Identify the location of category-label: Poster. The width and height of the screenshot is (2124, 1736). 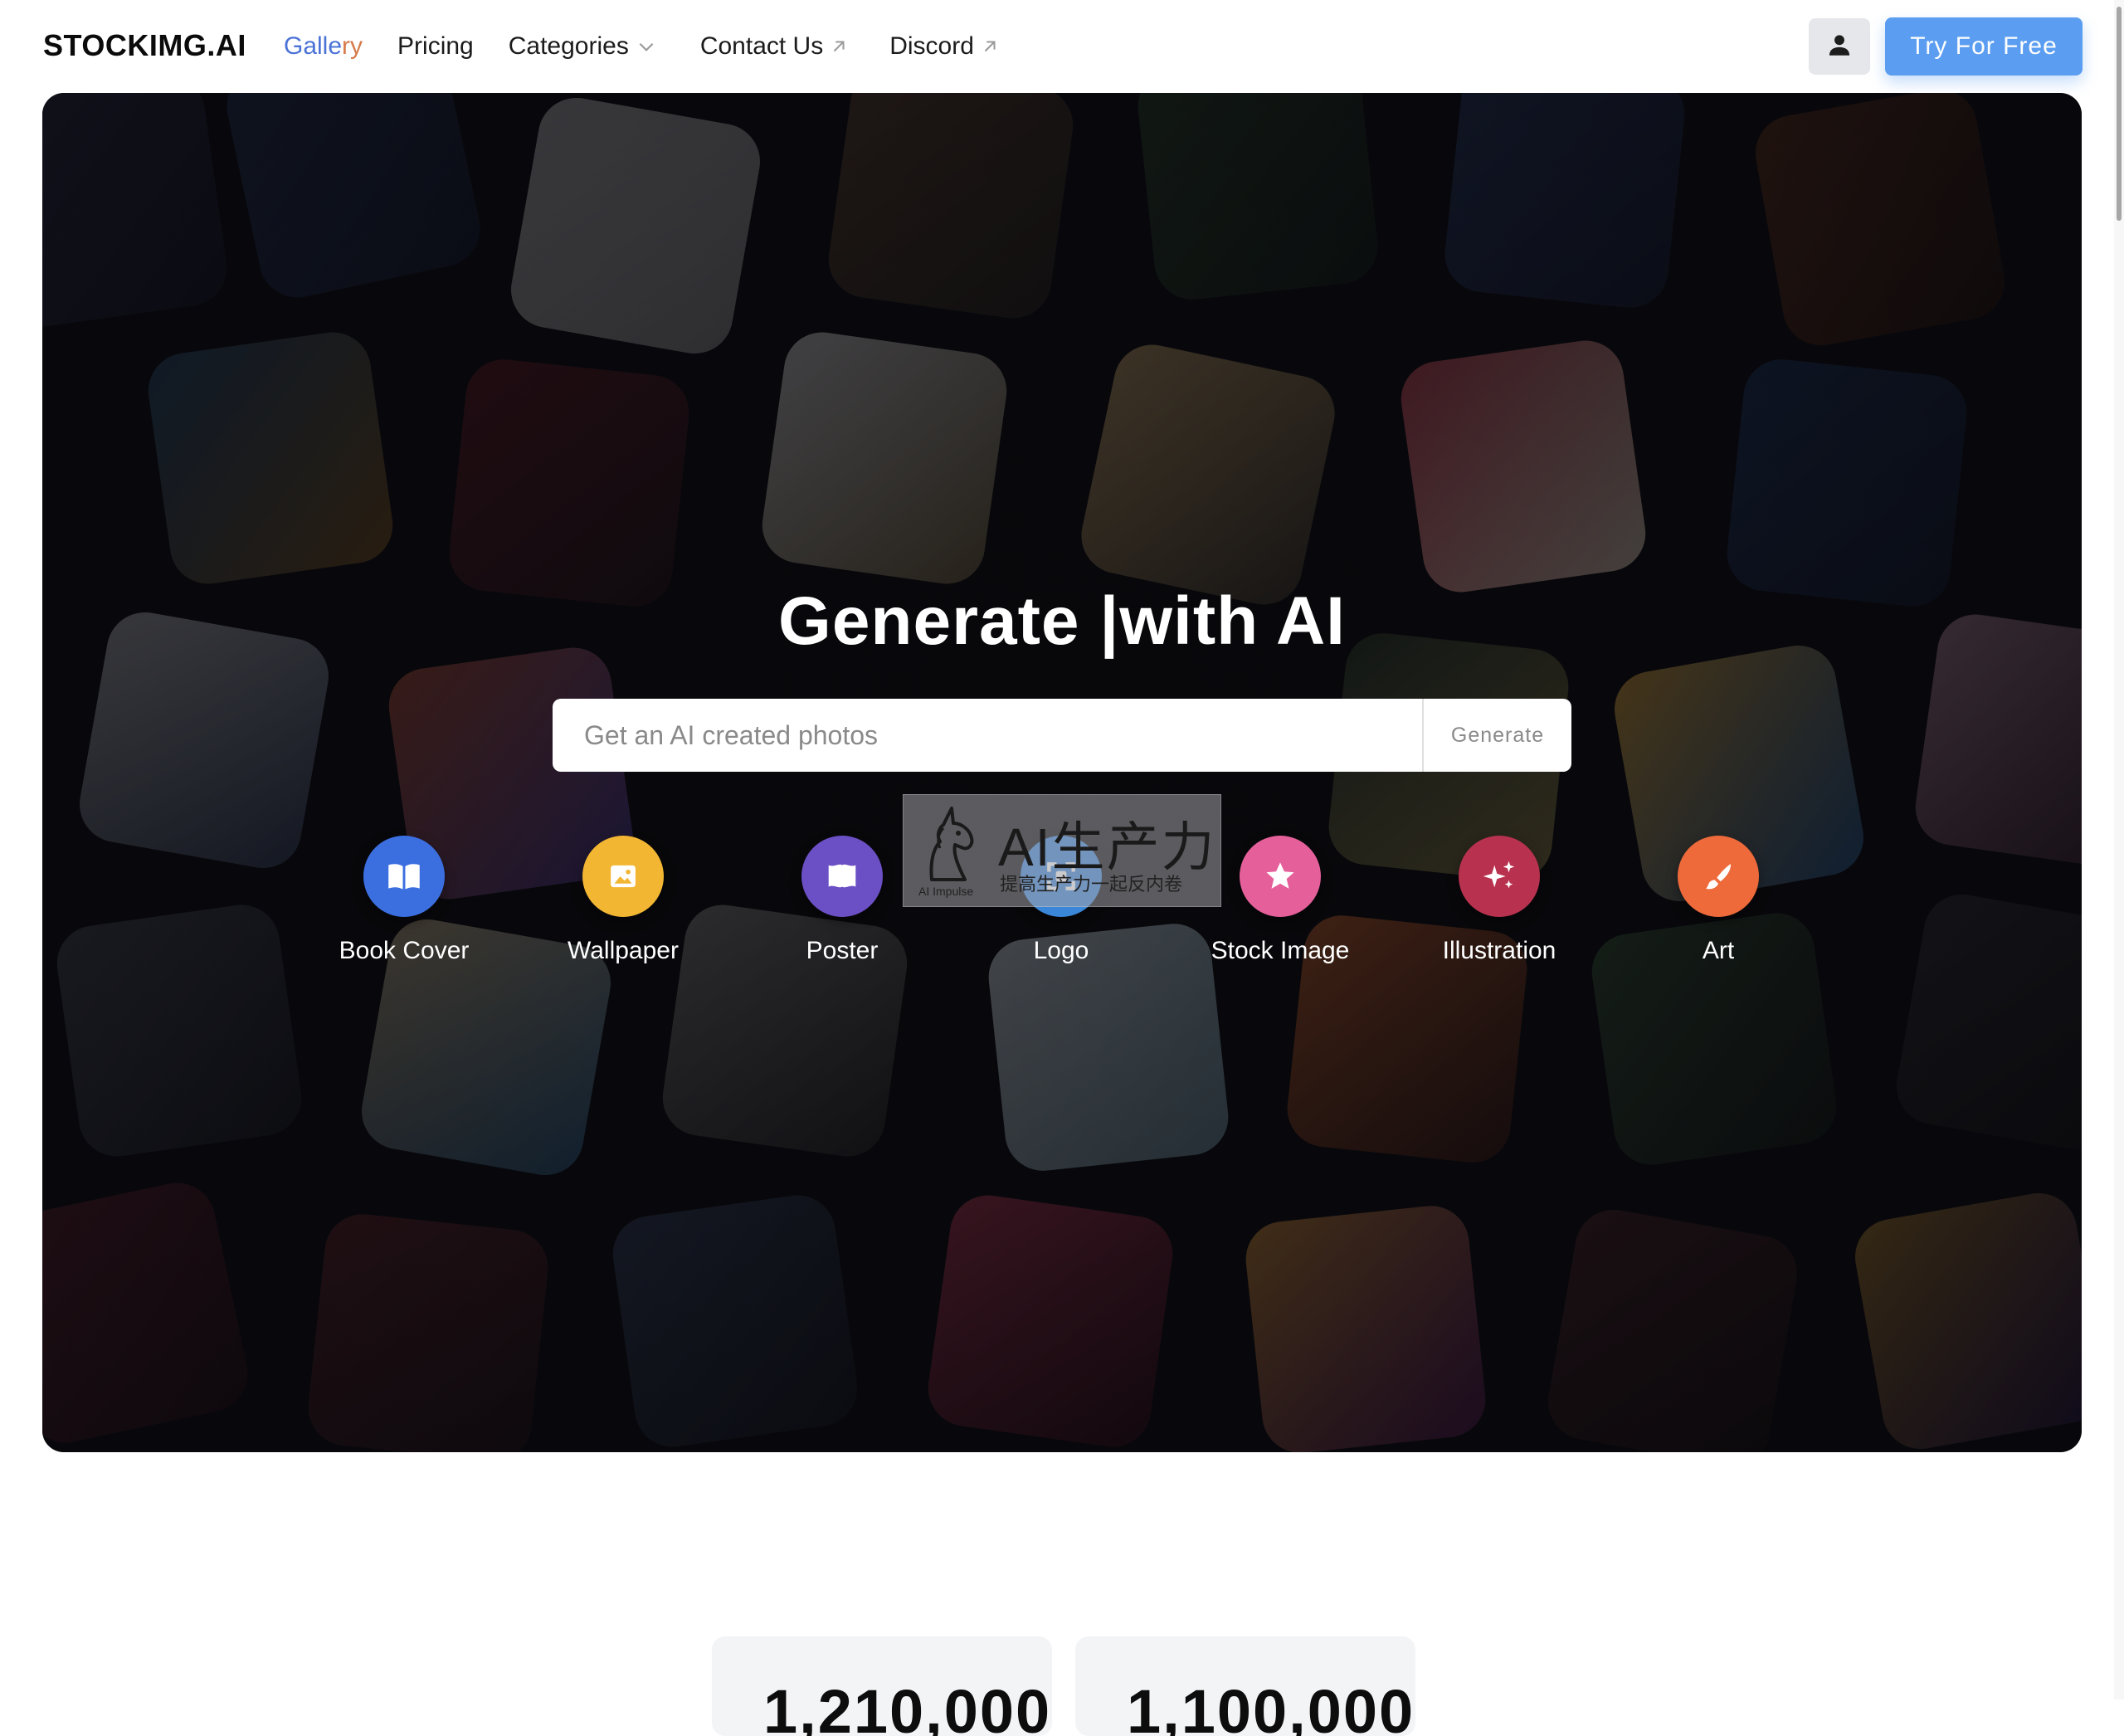
(842, 950).